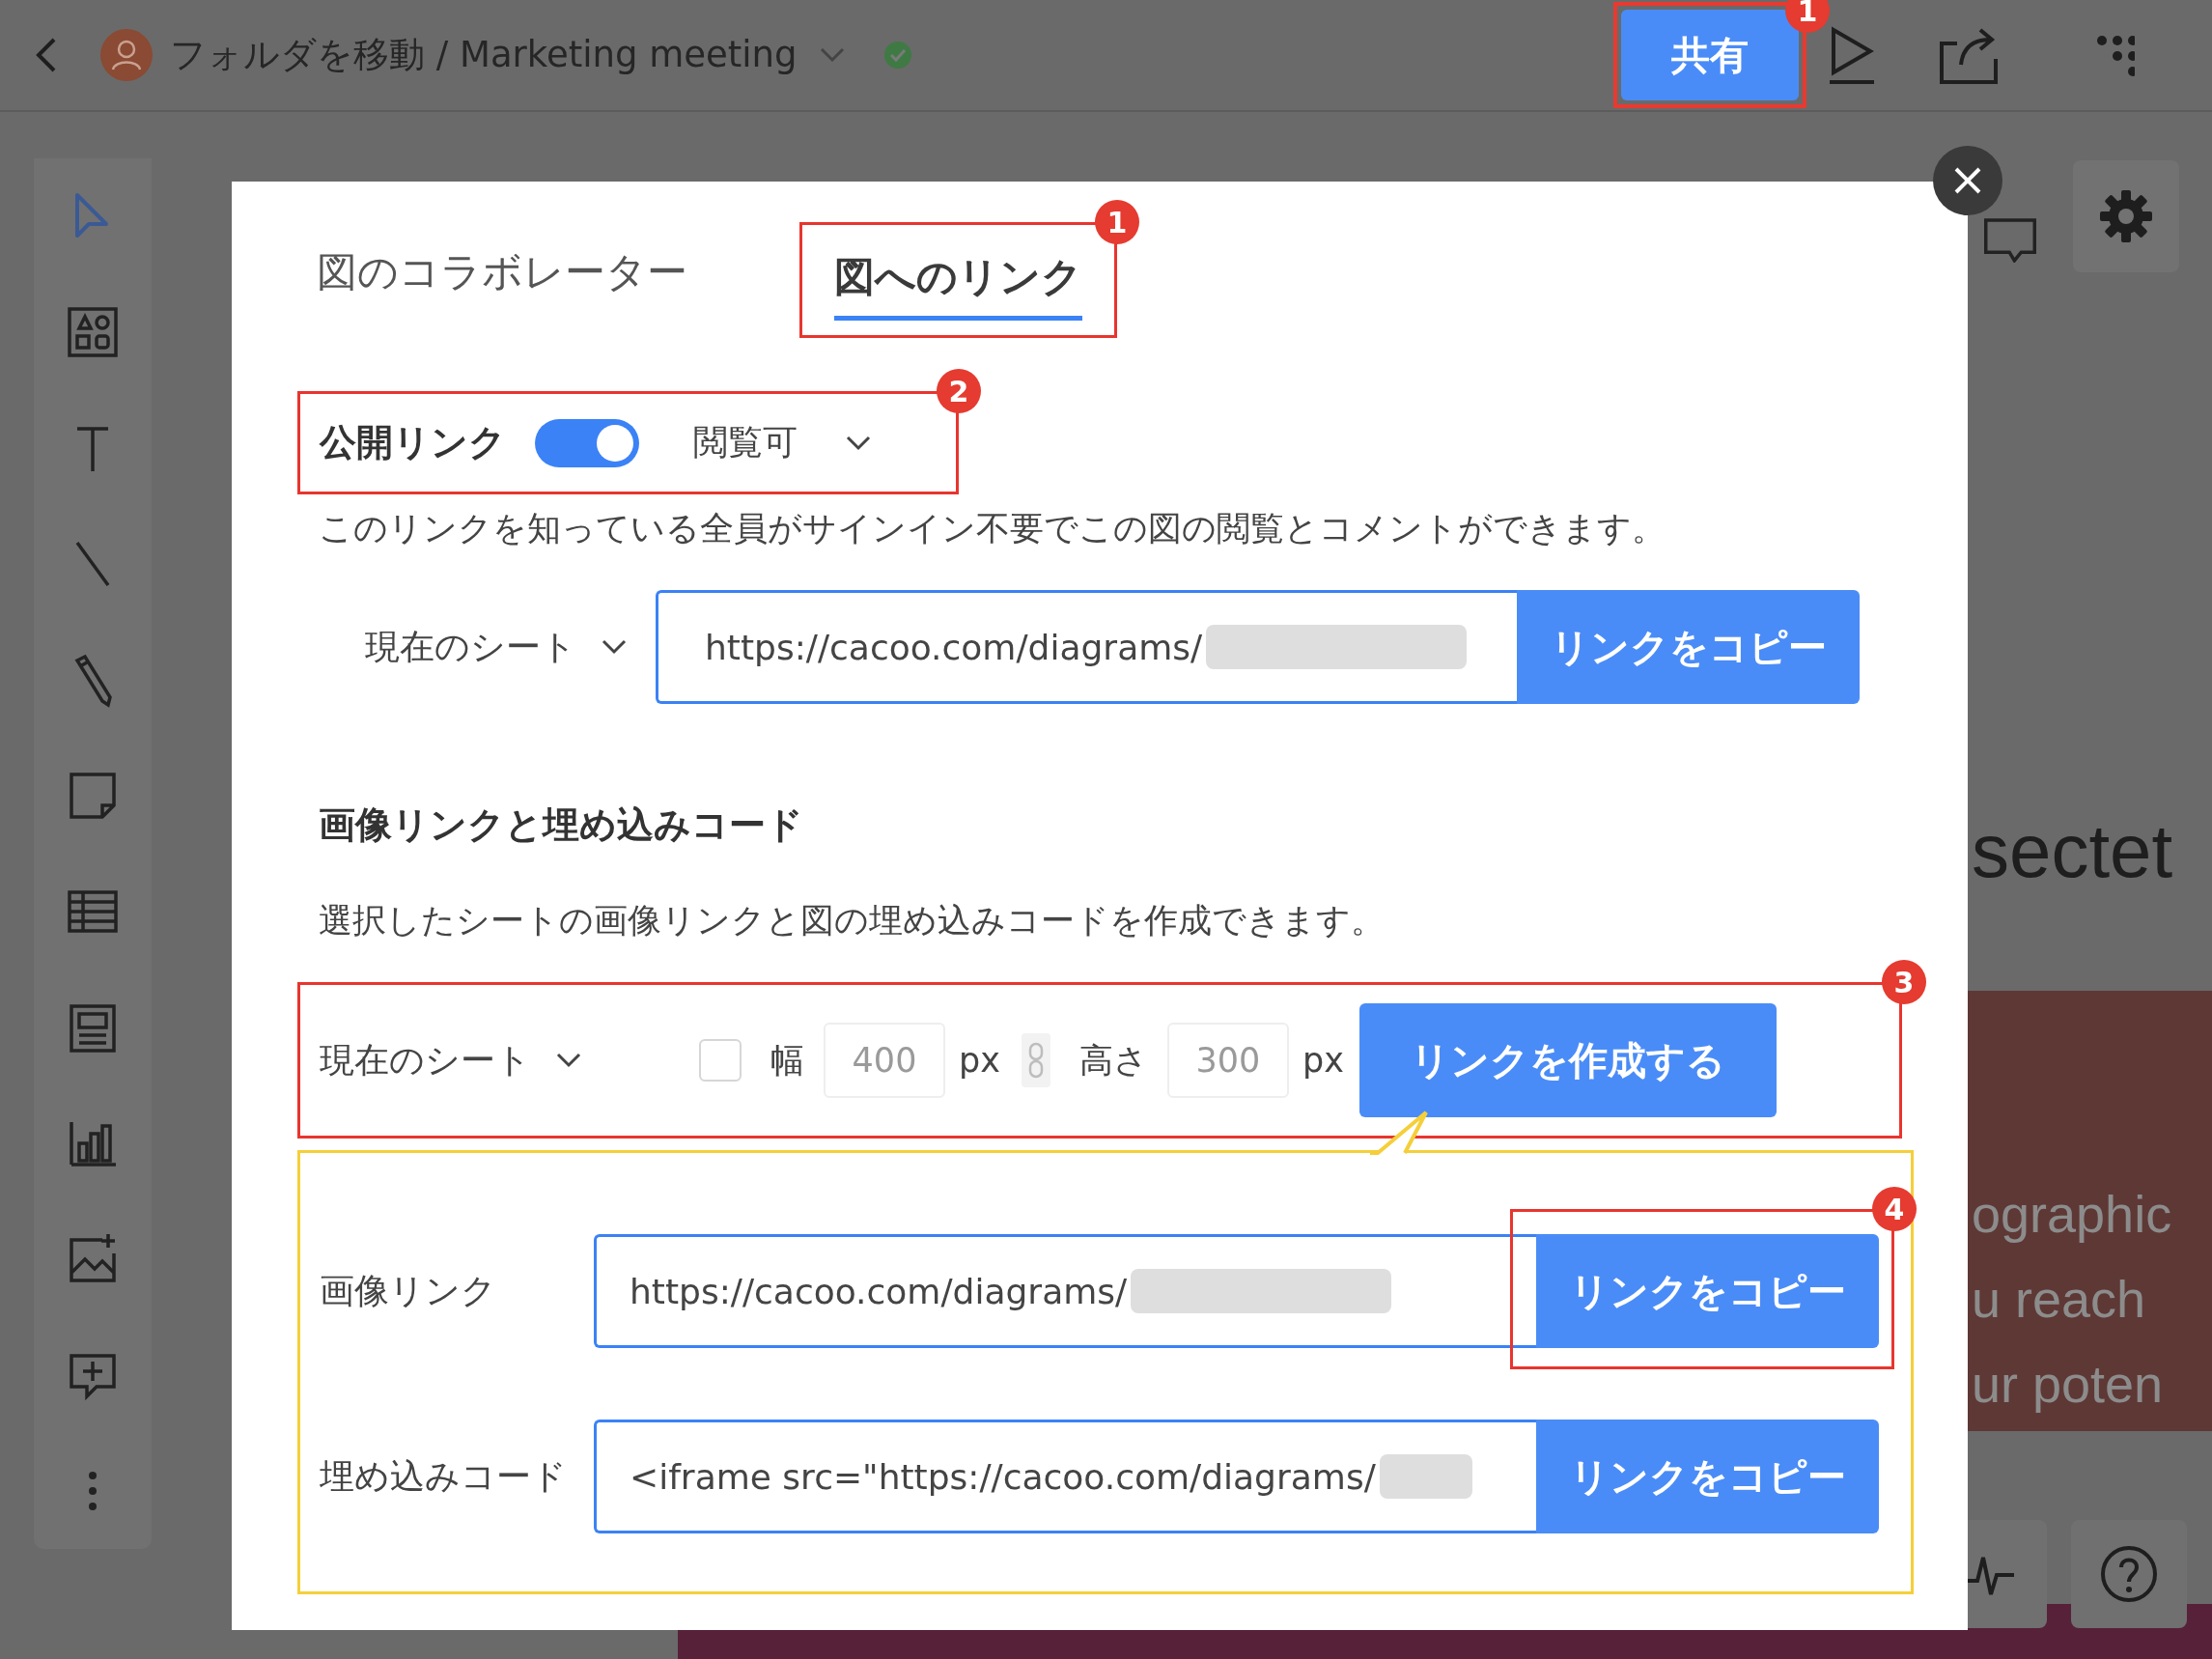 This screenshot has width=2212, height=1659. Describe the element at coordinates (1968, 181) in the screenshot. I see `close-icon` at that location.